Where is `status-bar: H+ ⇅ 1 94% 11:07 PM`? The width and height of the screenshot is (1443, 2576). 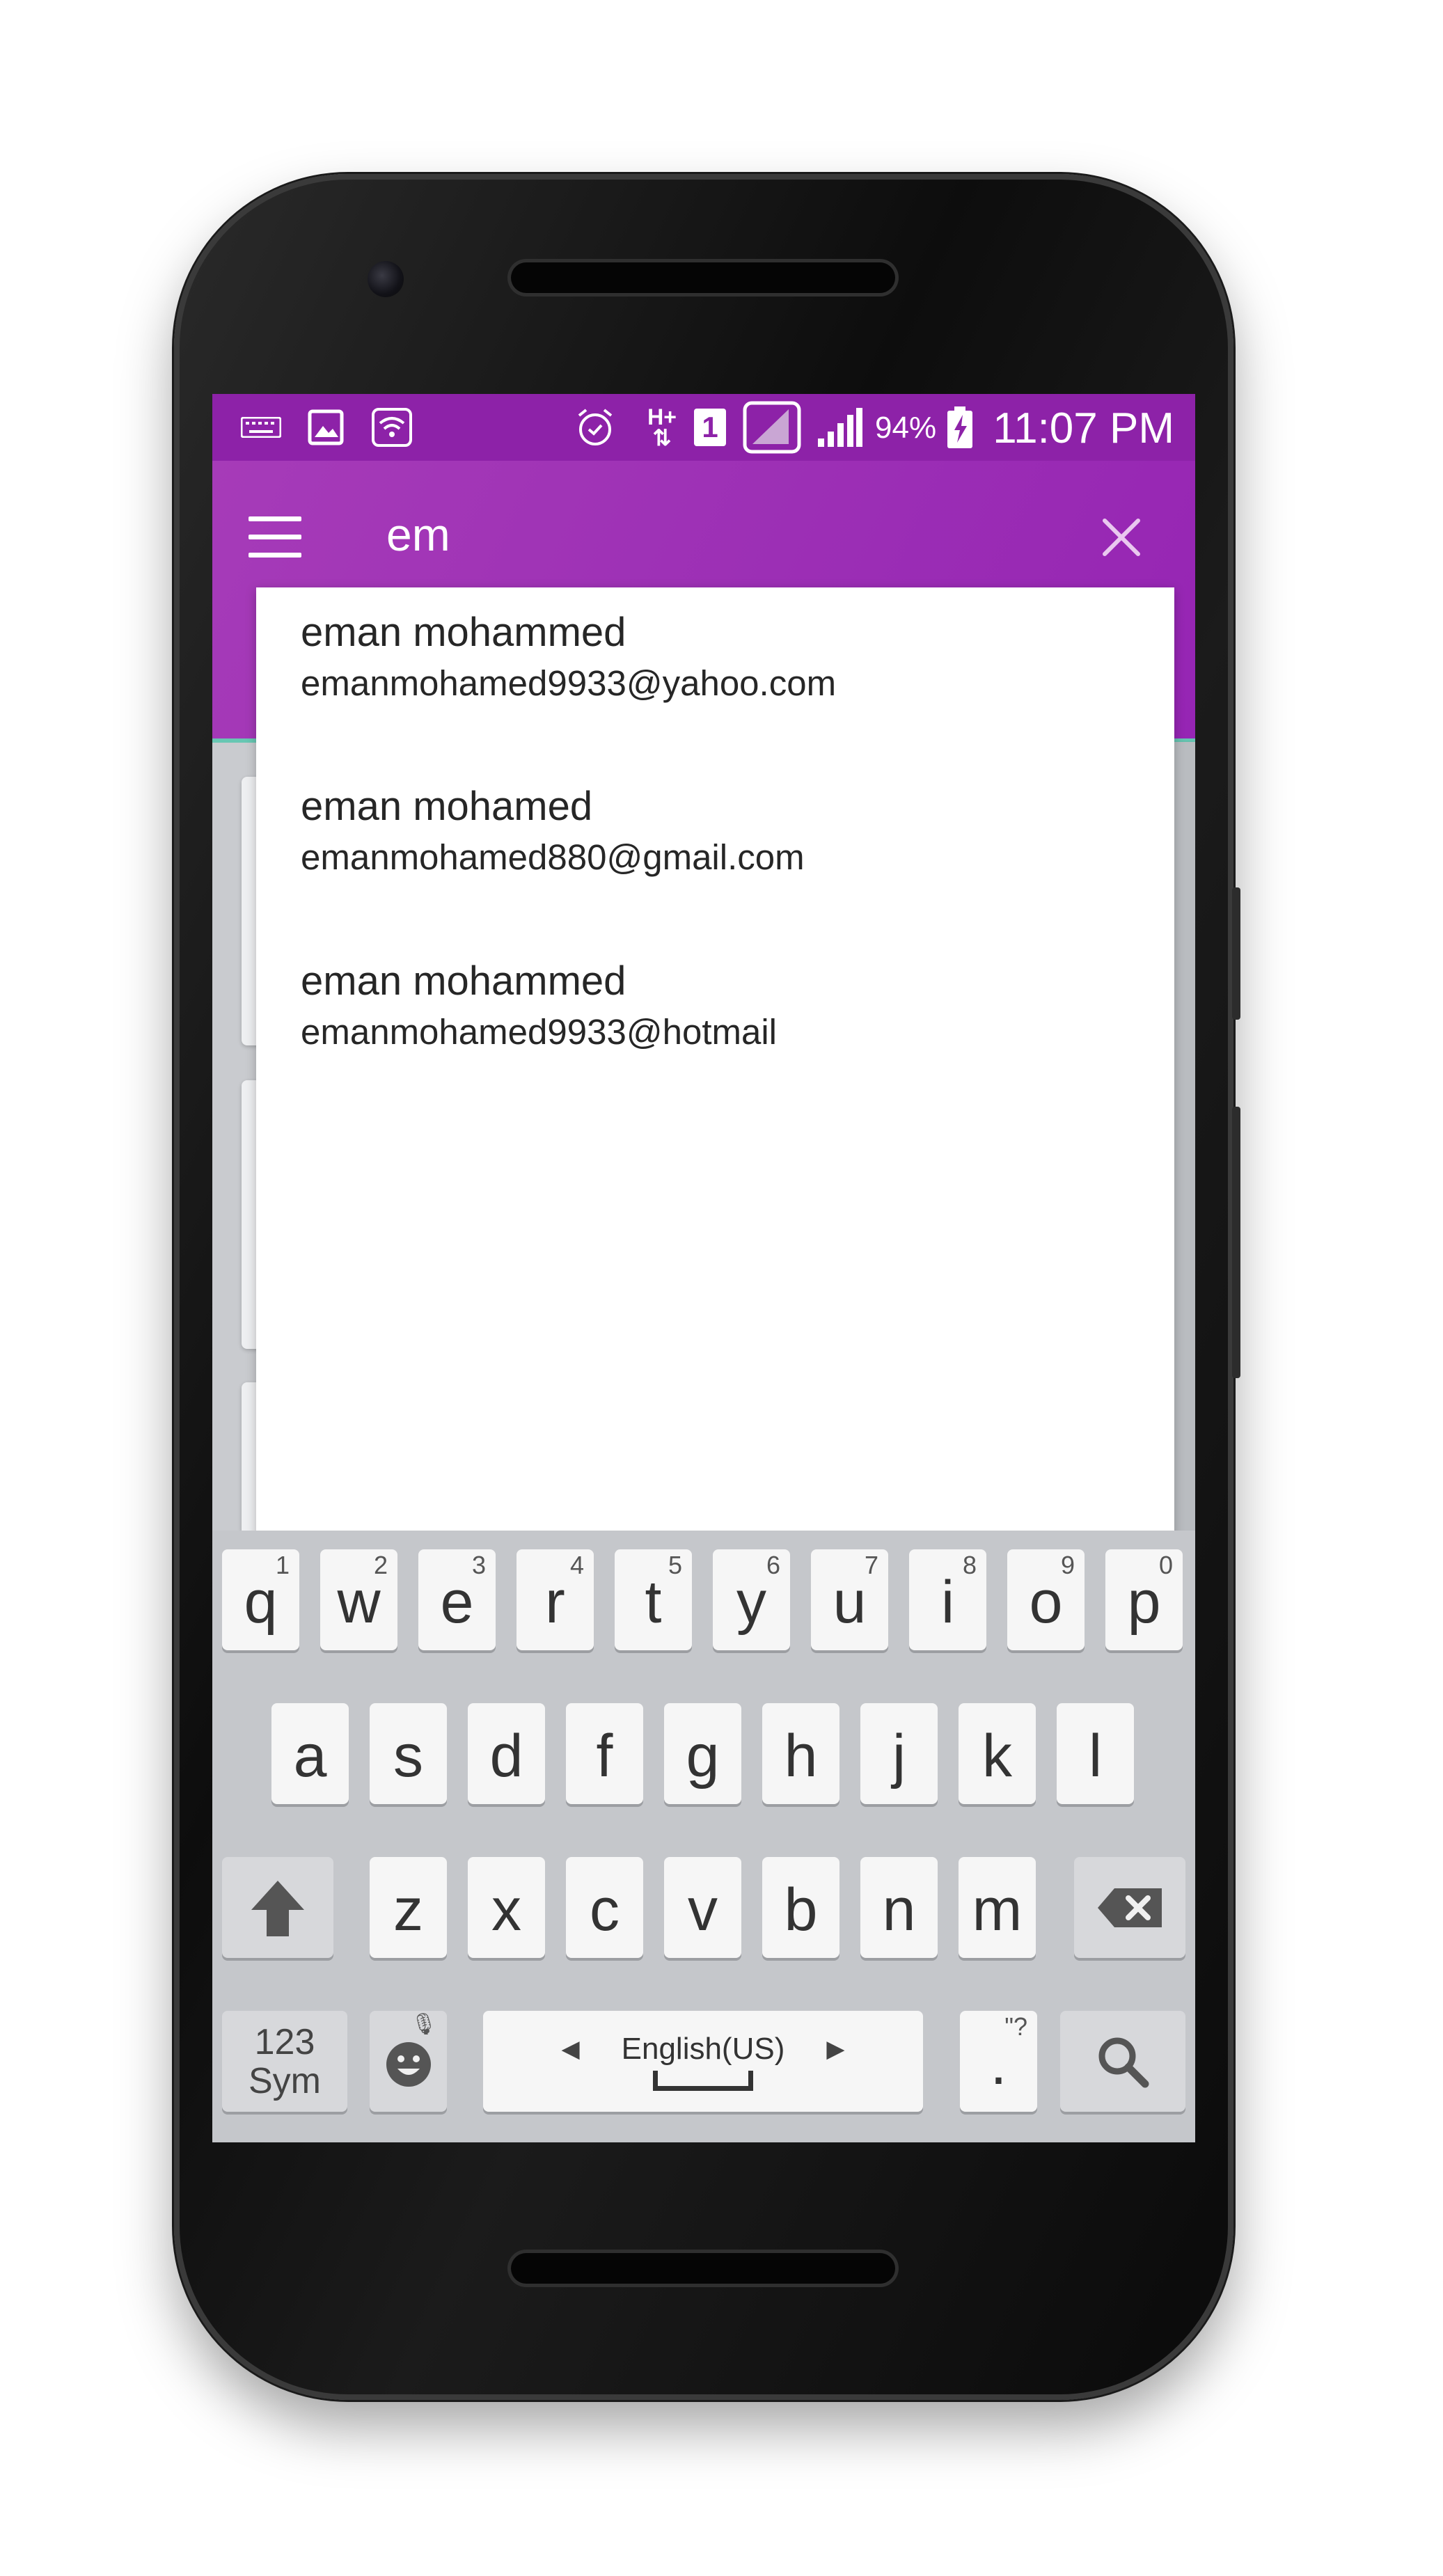 status-bar: H+ ⇅ 1 94% 11:07 PM is located at coordinates (703, 427).